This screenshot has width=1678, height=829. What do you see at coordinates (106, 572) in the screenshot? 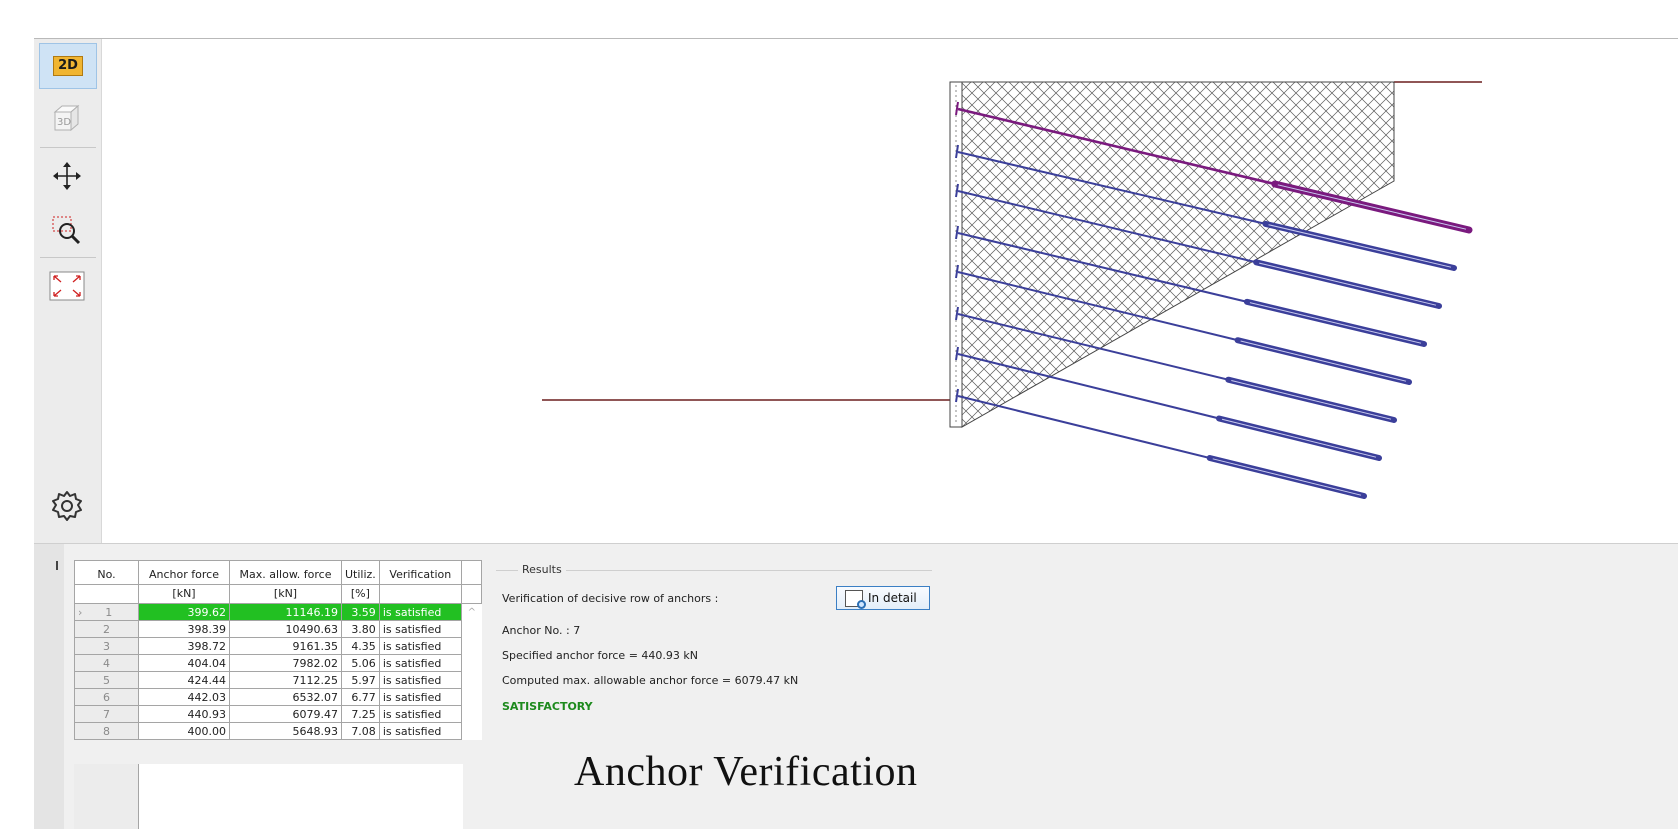
I see `col-header-no: No.` at bounding box center [106, 572].